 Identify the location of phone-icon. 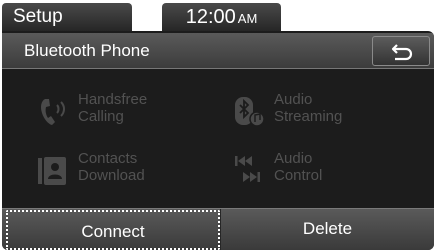
(53, 111).